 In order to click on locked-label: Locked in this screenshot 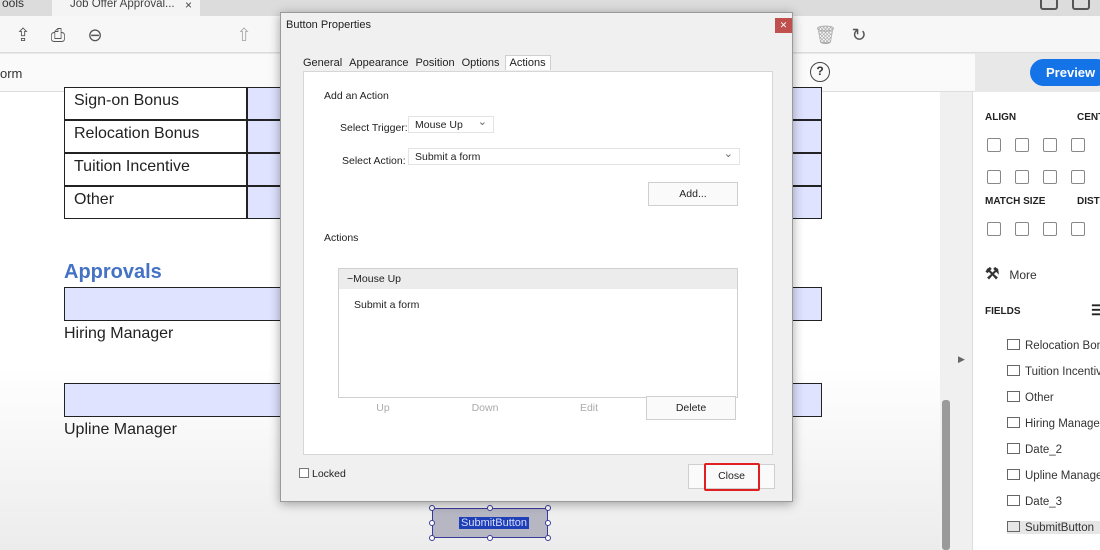, I will do `click(329, 474)`.